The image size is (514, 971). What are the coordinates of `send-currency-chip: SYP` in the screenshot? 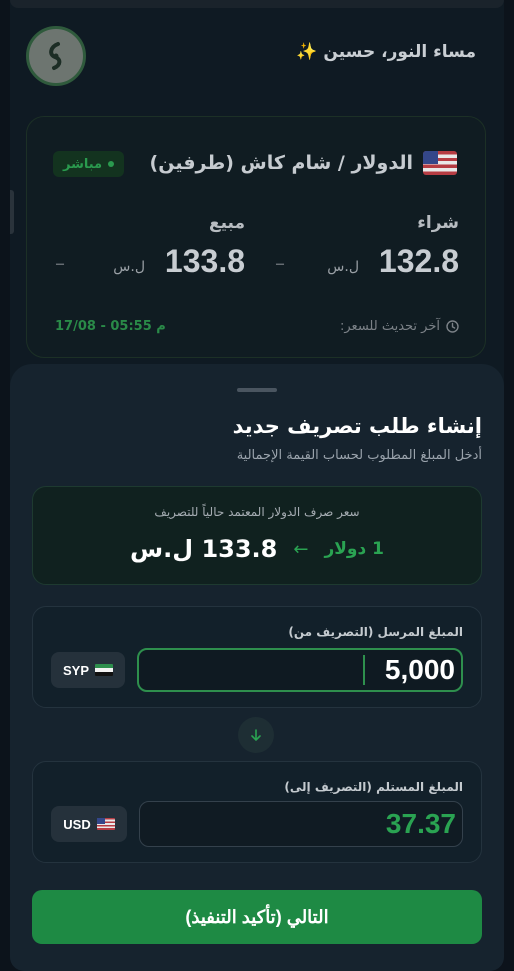 It's located at (88, 670).